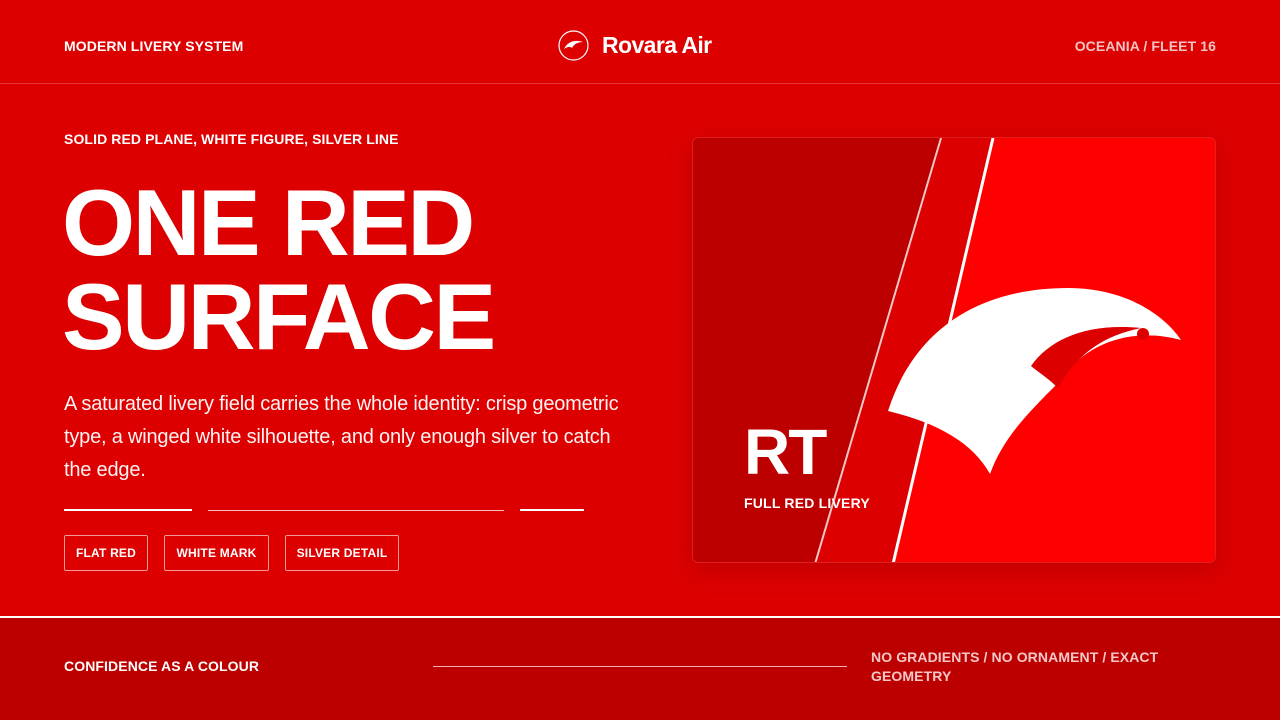  I want to click on winged-mark-icon, so click(573, 45).